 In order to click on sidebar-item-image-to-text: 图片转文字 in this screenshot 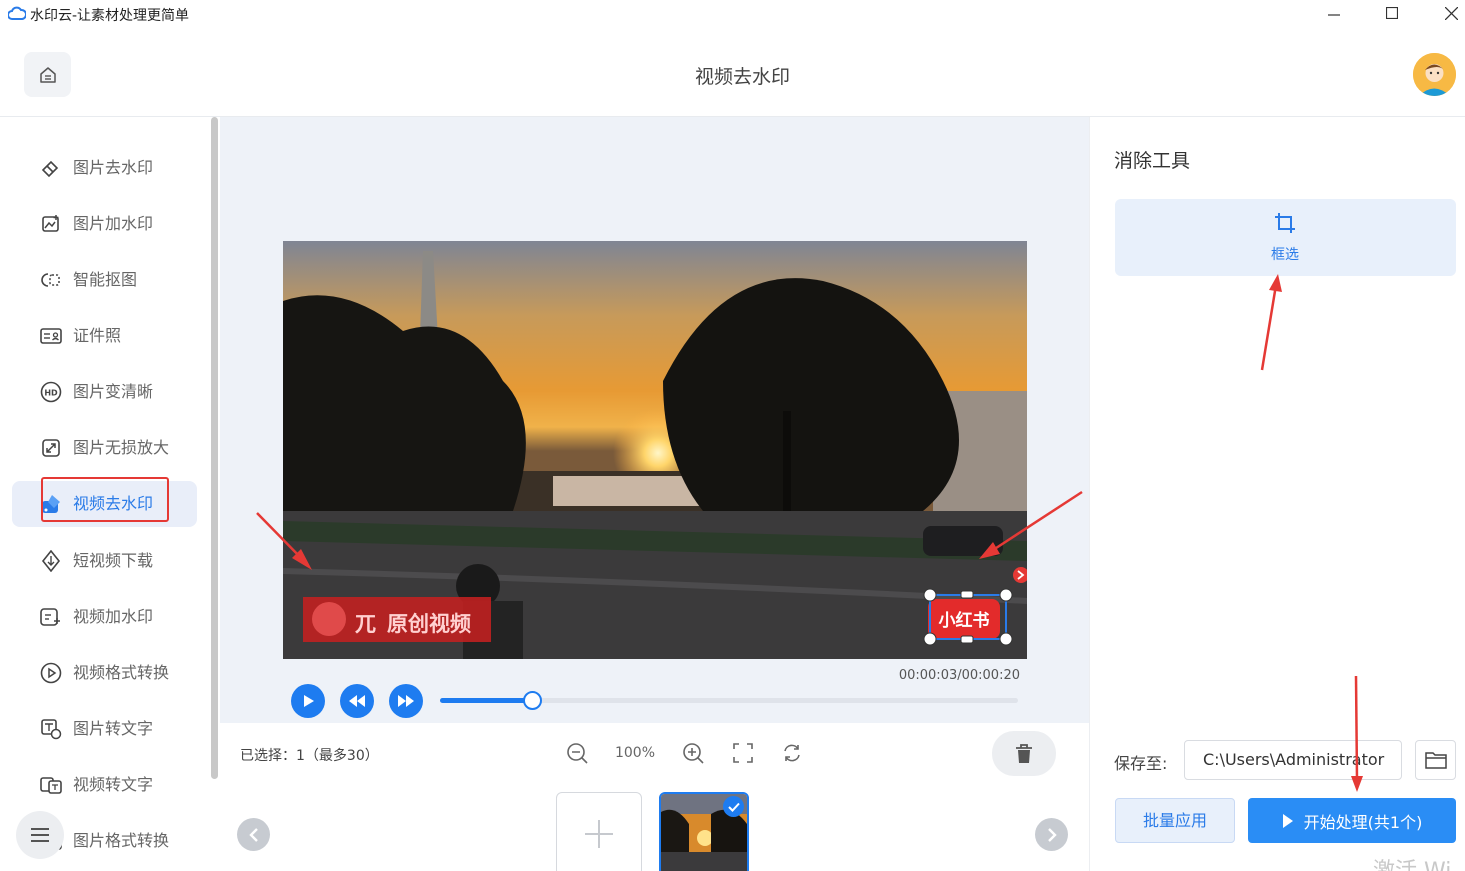, I will do `click(104, 729)`.